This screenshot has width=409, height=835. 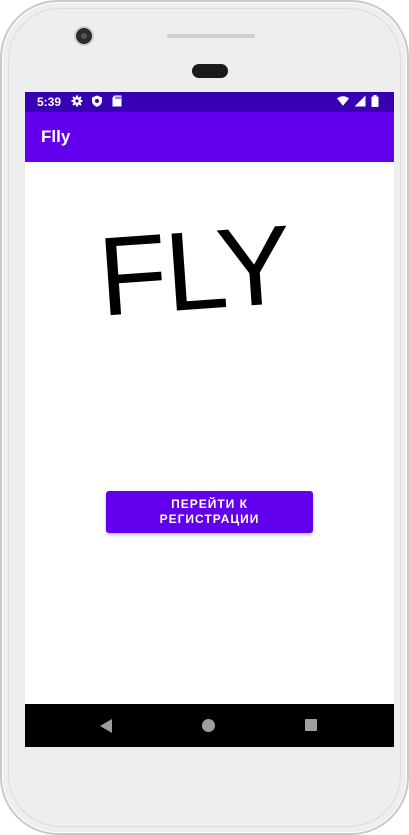 I want to click on system-navigation-bar, so click(x=209, y=725).